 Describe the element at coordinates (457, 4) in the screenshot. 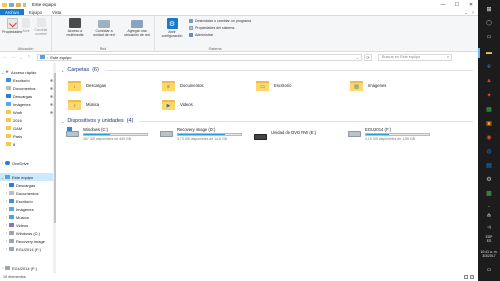

I see `maximize-button: ☐` at that location.